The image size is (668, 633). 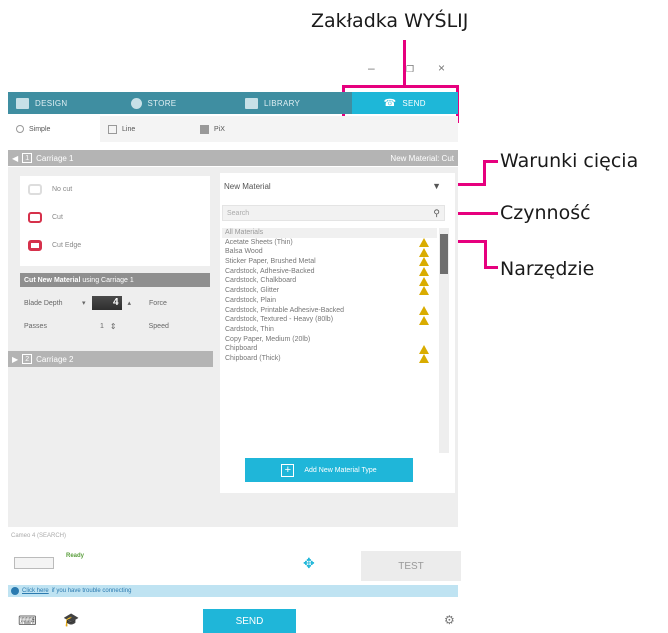 I want to click on send-tab-annotation: Zakładka WYŚLIJ, so click(x=390, y=21).